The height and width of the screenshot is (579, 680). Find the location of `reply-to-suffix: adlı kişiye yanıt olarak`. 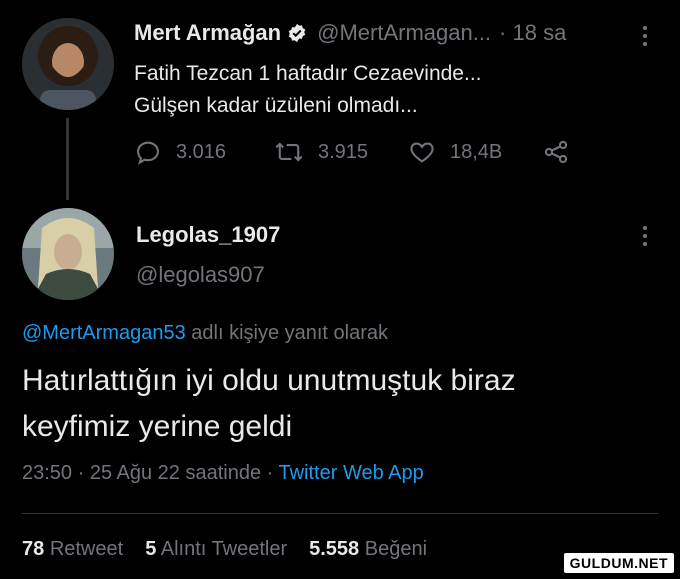

reply-to-suffix: adlı kişiye yanıt olarak is located at coordinates (287, 333).